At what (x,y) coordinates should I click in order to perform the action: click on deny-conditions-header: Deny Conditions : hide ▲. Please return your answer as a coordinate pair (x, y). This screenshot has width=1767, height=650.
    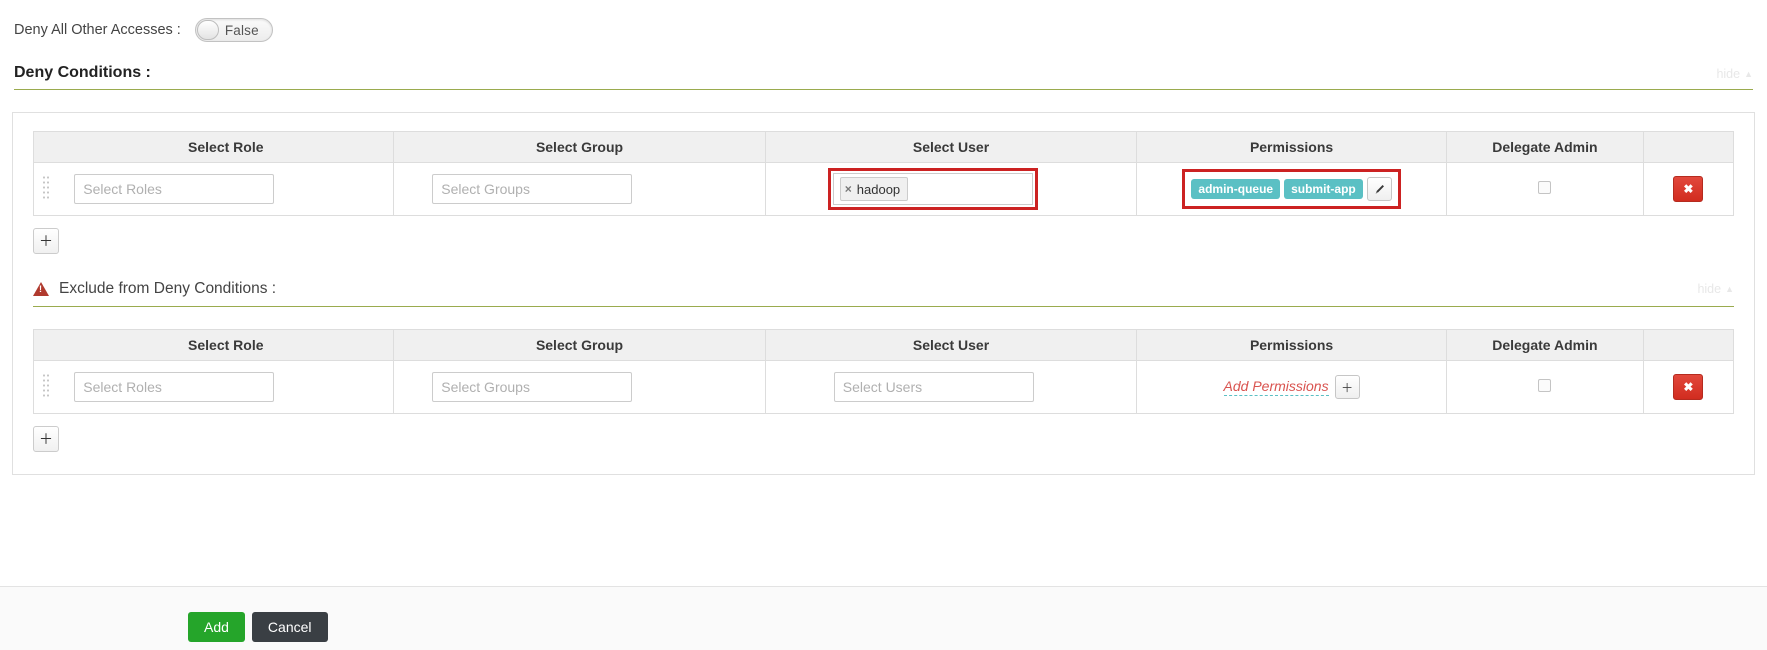
    Looking at the image, I should click on (883, 77).